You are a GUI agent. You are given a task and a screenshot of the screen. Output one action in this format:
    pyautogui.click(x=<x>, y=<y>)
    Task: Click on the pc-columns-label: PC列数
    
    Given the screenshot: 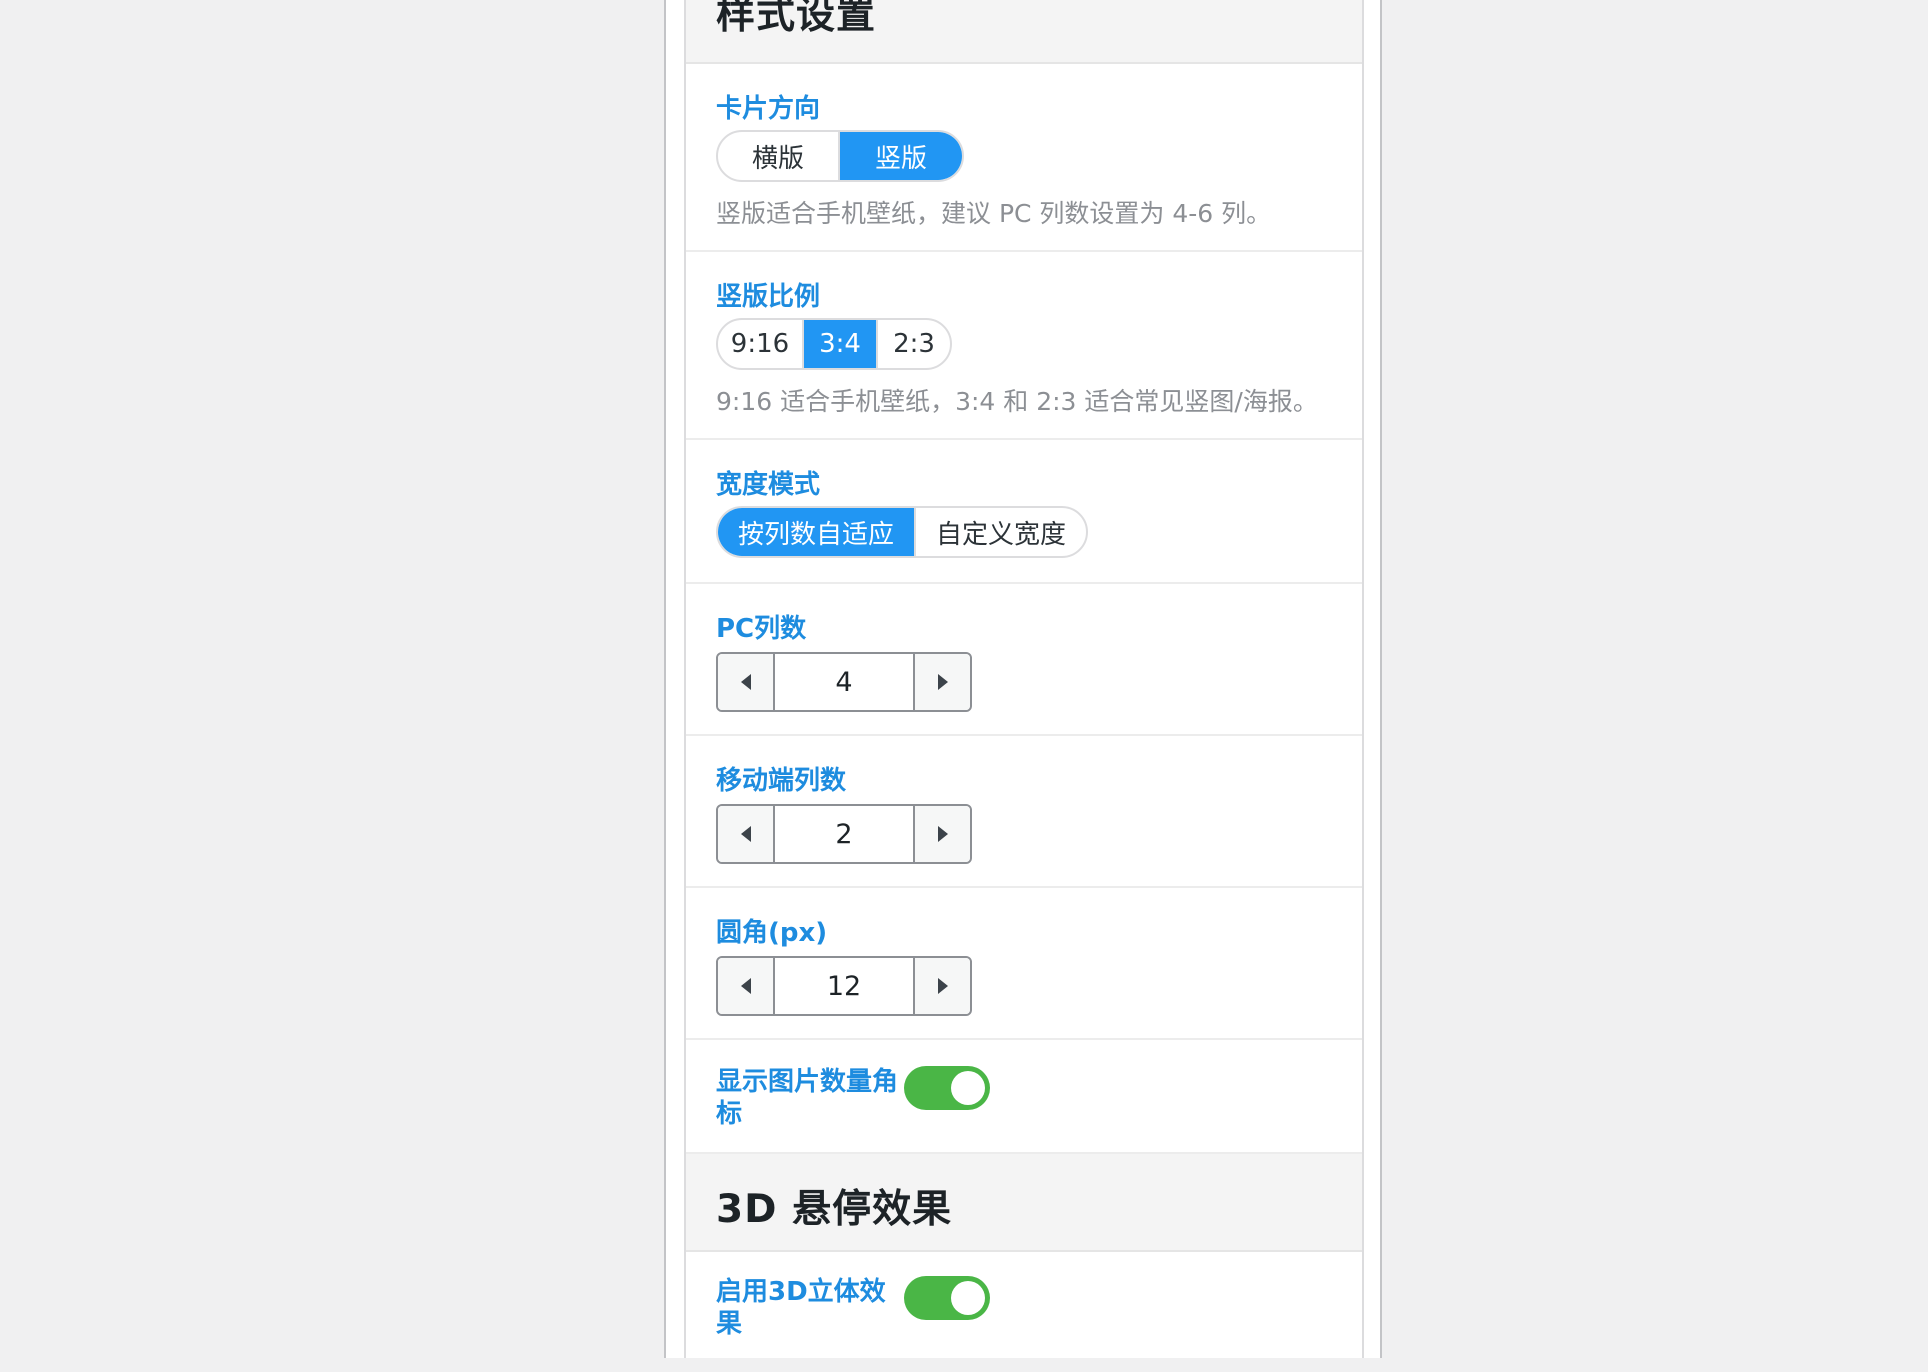 What is the action you would take?
    pyautogui.click(x=761, y=629)
    